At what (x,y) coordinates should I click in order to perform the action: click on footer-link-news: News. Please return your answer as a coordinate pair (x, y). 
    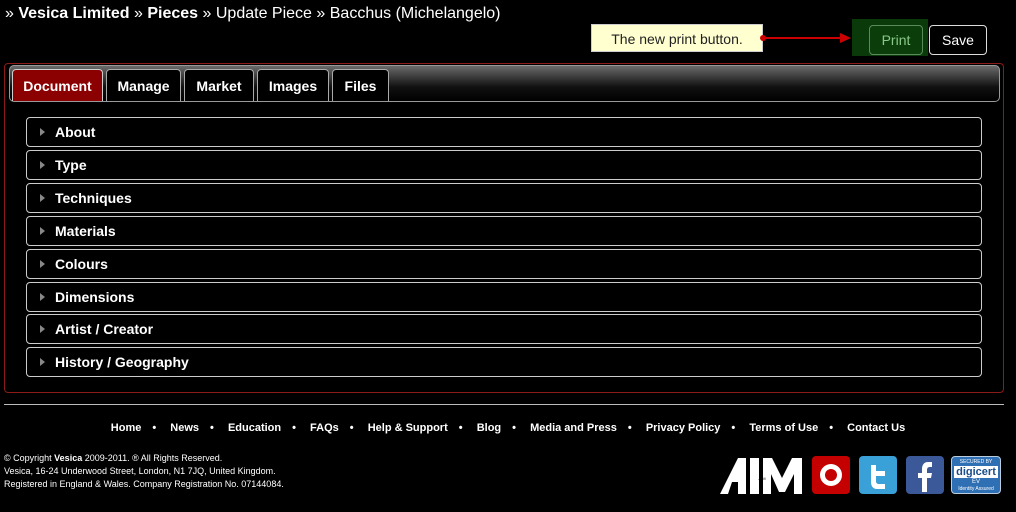
    Looking at the image, I should click on (184, 428).